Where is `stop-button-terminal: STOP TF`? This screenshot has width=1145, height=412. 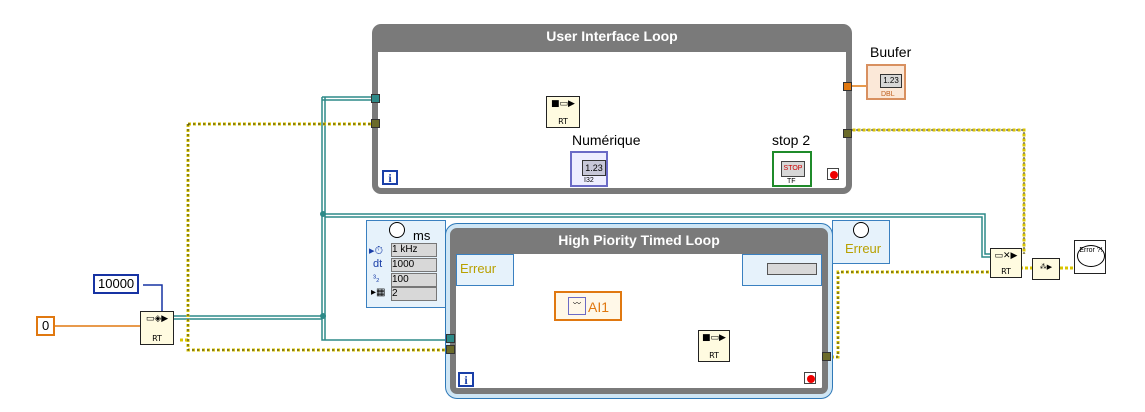 stop-button-terminal: STOP TF is located at coordinates (792, 169).